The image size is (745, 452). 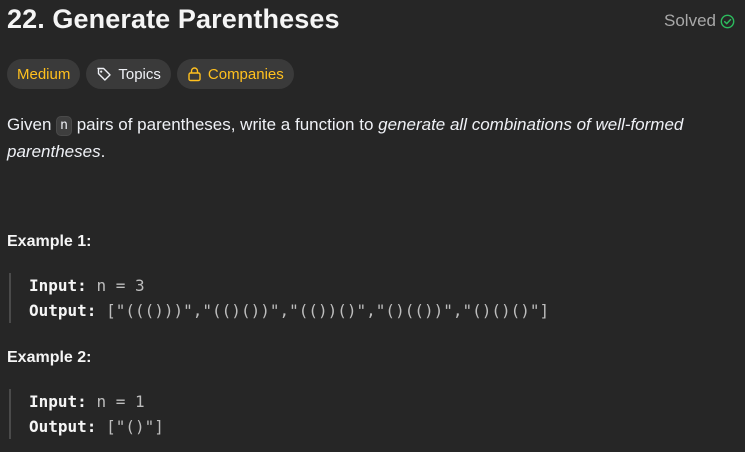 What do you see at coordinates (289, 285) in the screenshot?
I see `example-input-line: Input: n = 3` at bounding box center [289, 285].